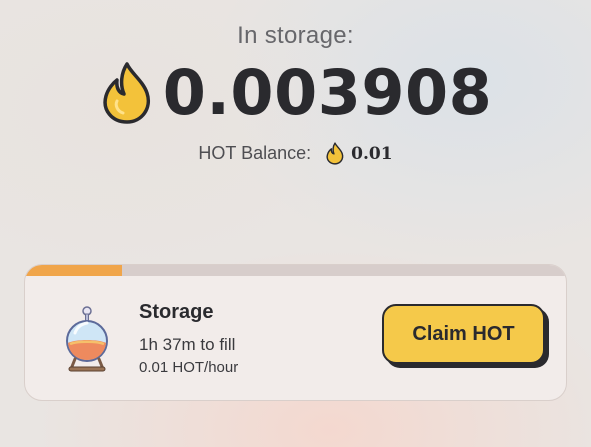 This screenshot has height=447, width=591. I want to click on storage-amount: 0.003908, so click(327, 92).